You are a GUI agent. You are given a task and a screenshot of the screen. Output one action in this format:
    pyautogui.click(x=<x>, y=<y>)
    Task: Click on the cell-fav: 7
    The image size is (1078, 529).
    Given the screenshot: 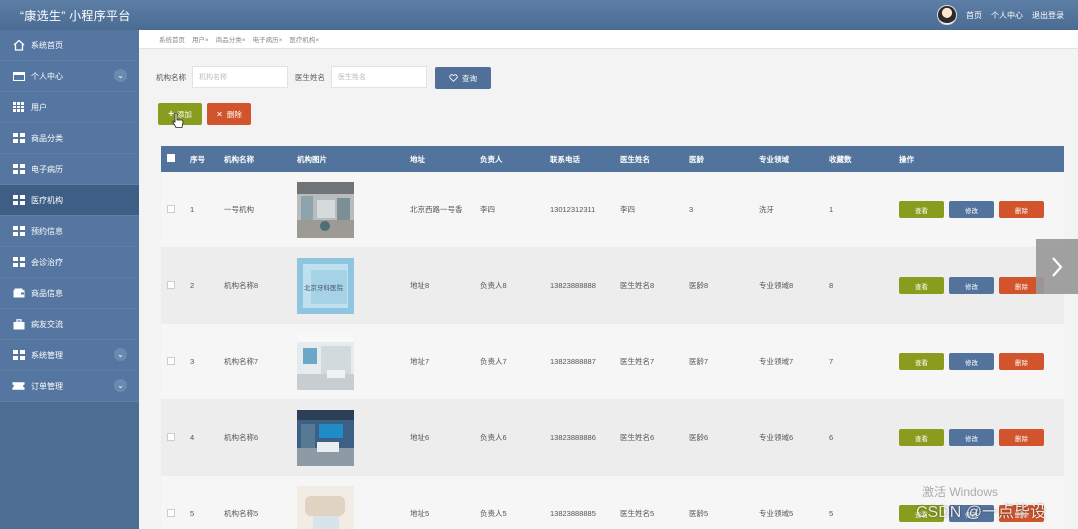 What is the action you would take?
    pyautogui.click(x=864, y=361)
    